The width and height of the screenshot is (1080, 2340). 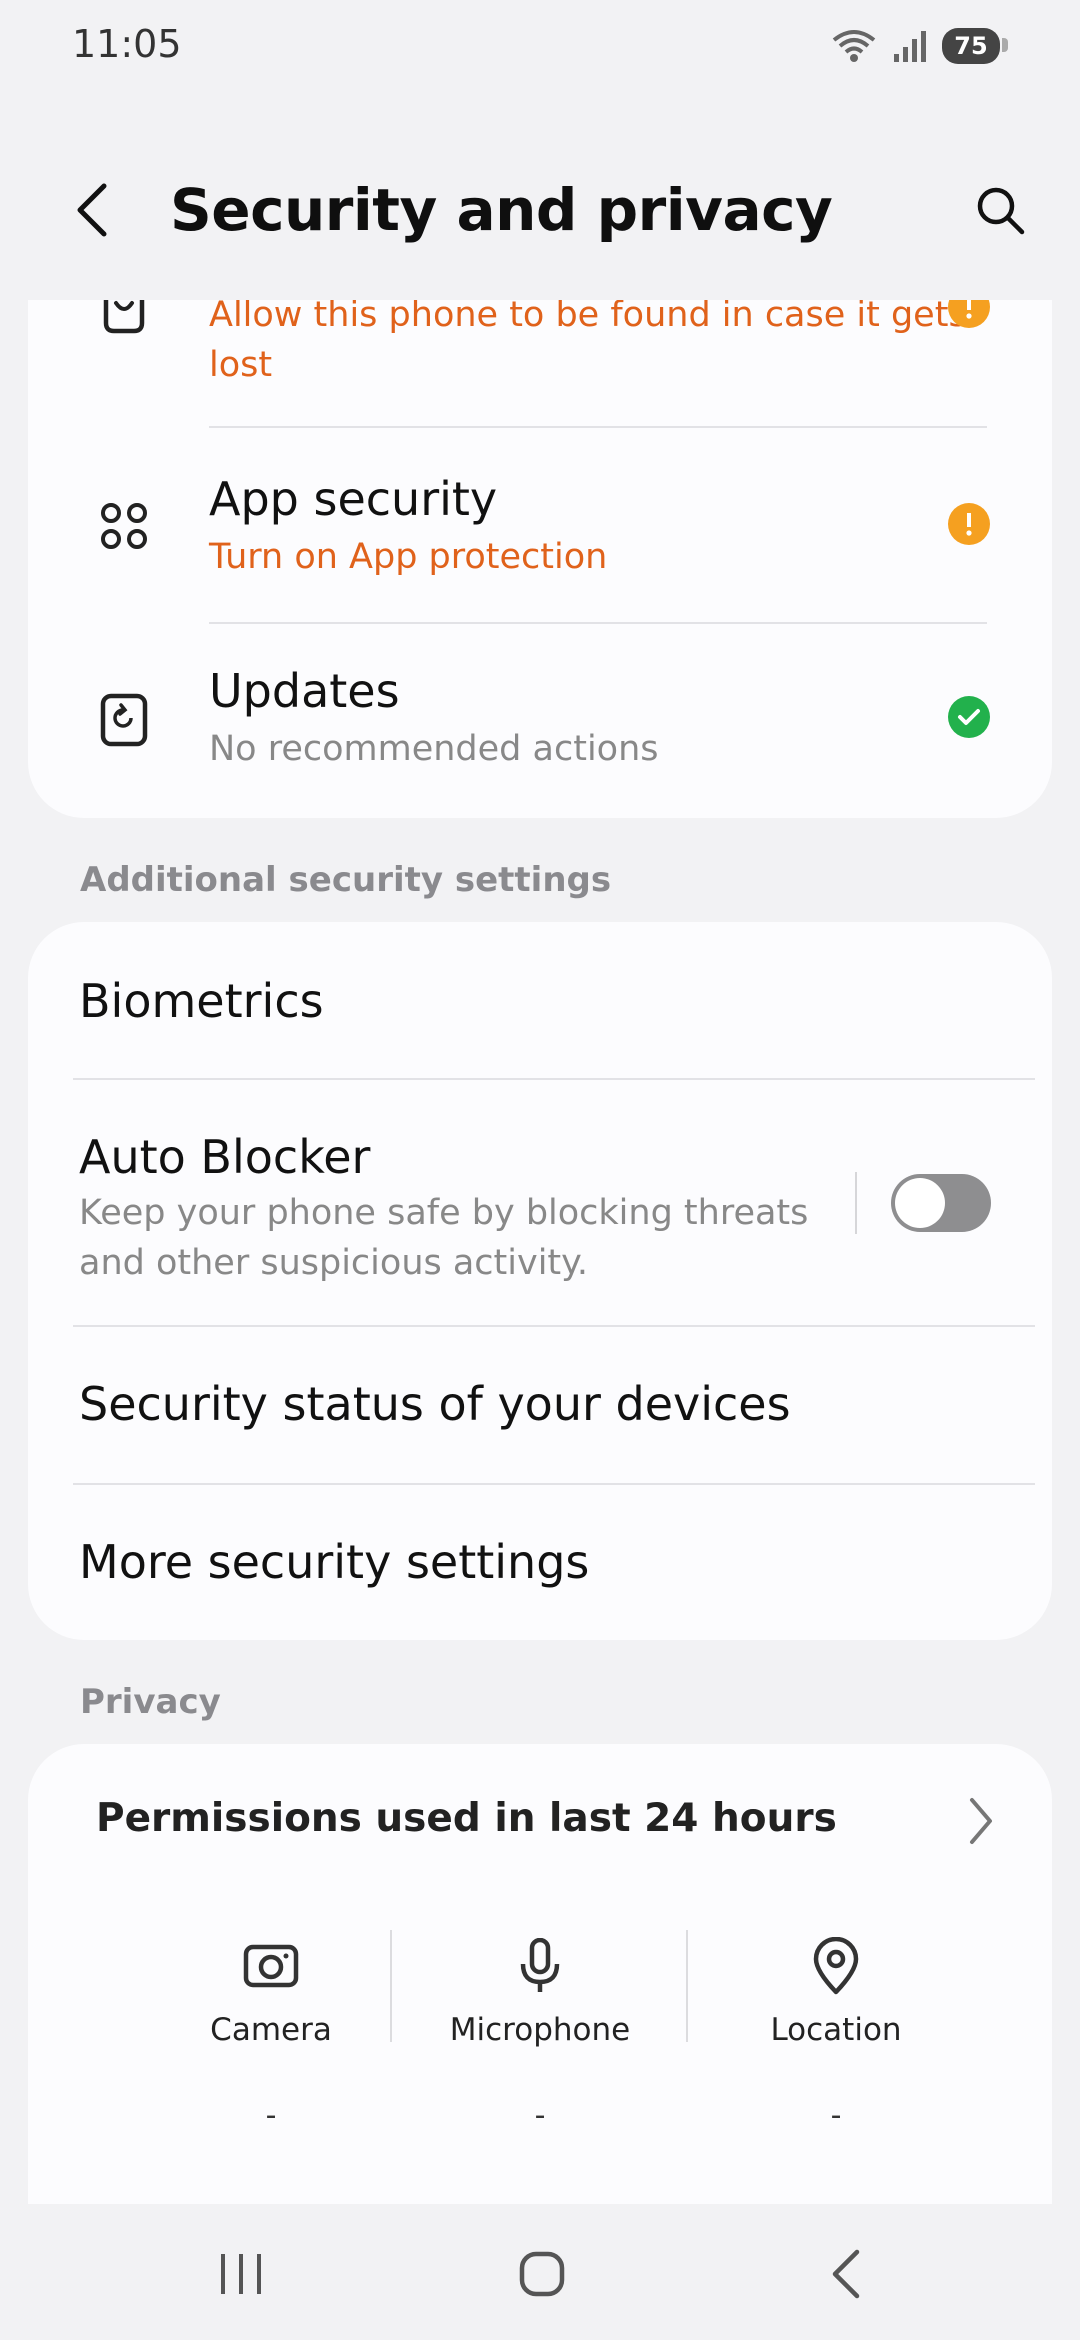 I want to click on status-time: 11:05, so click(x=127, y=44).